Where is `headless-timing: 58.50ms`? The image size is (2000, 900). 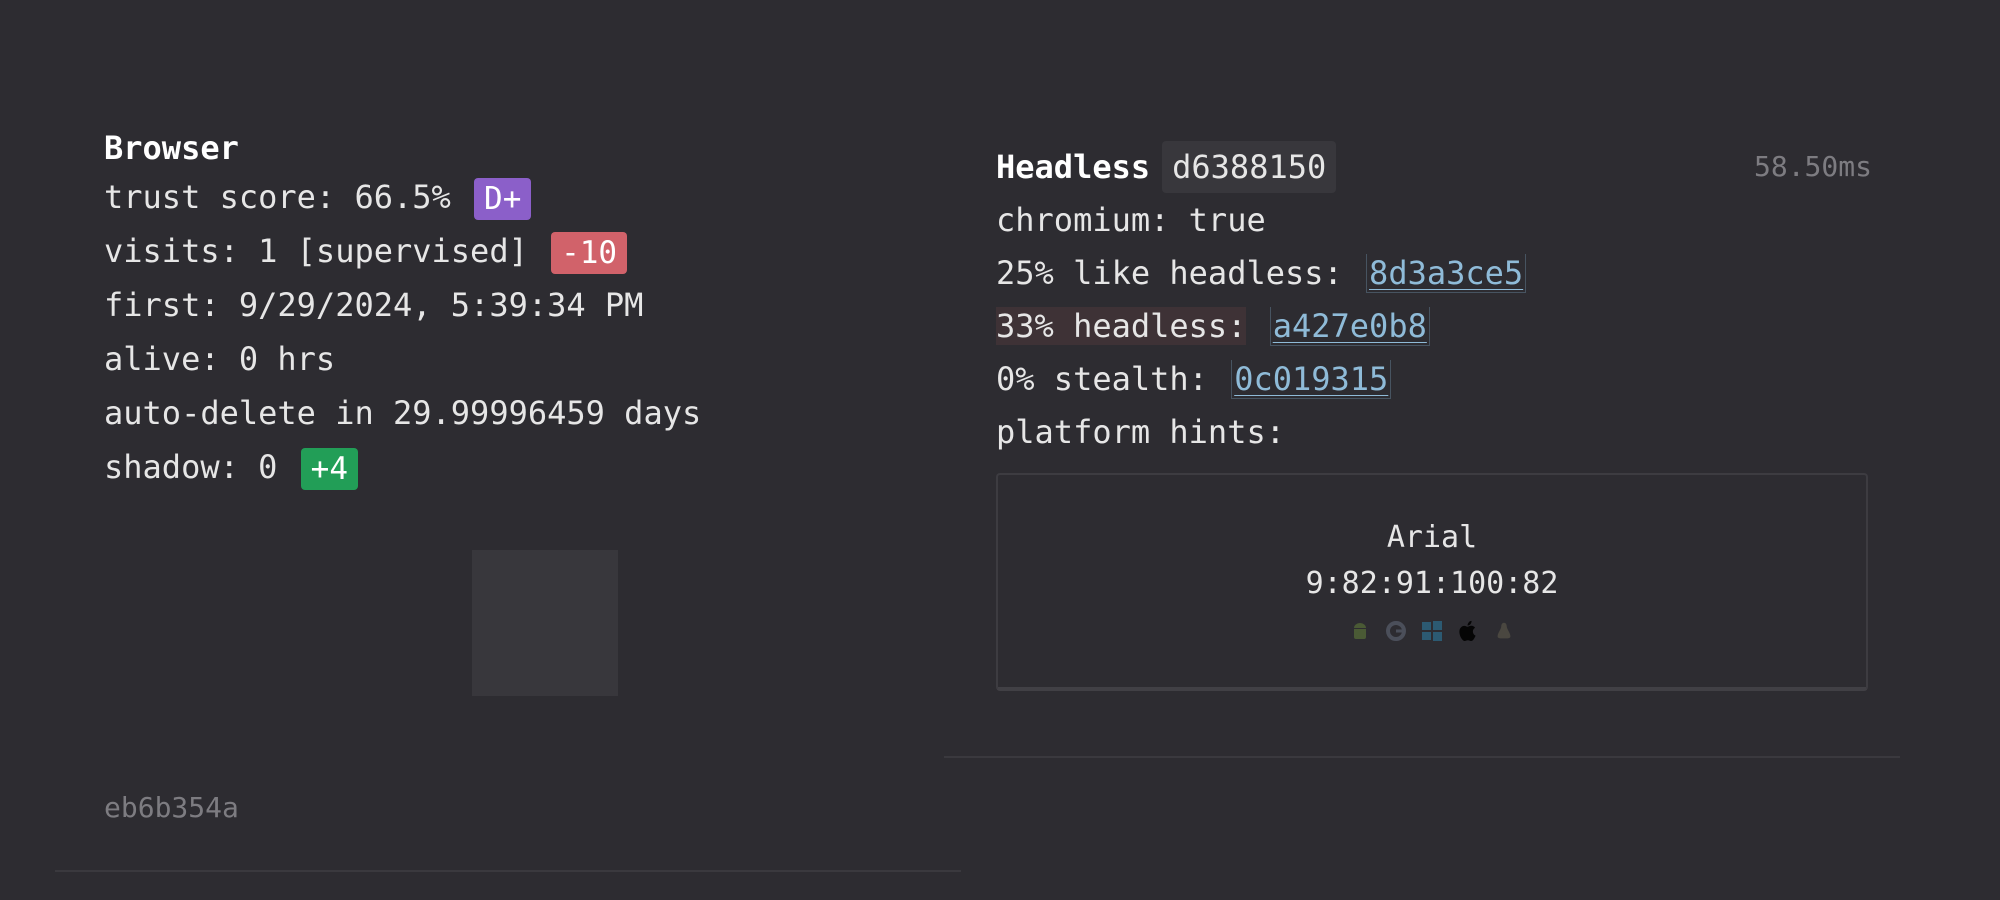 headless-timing: 58.50ms is located at coordinates (1812, 166).